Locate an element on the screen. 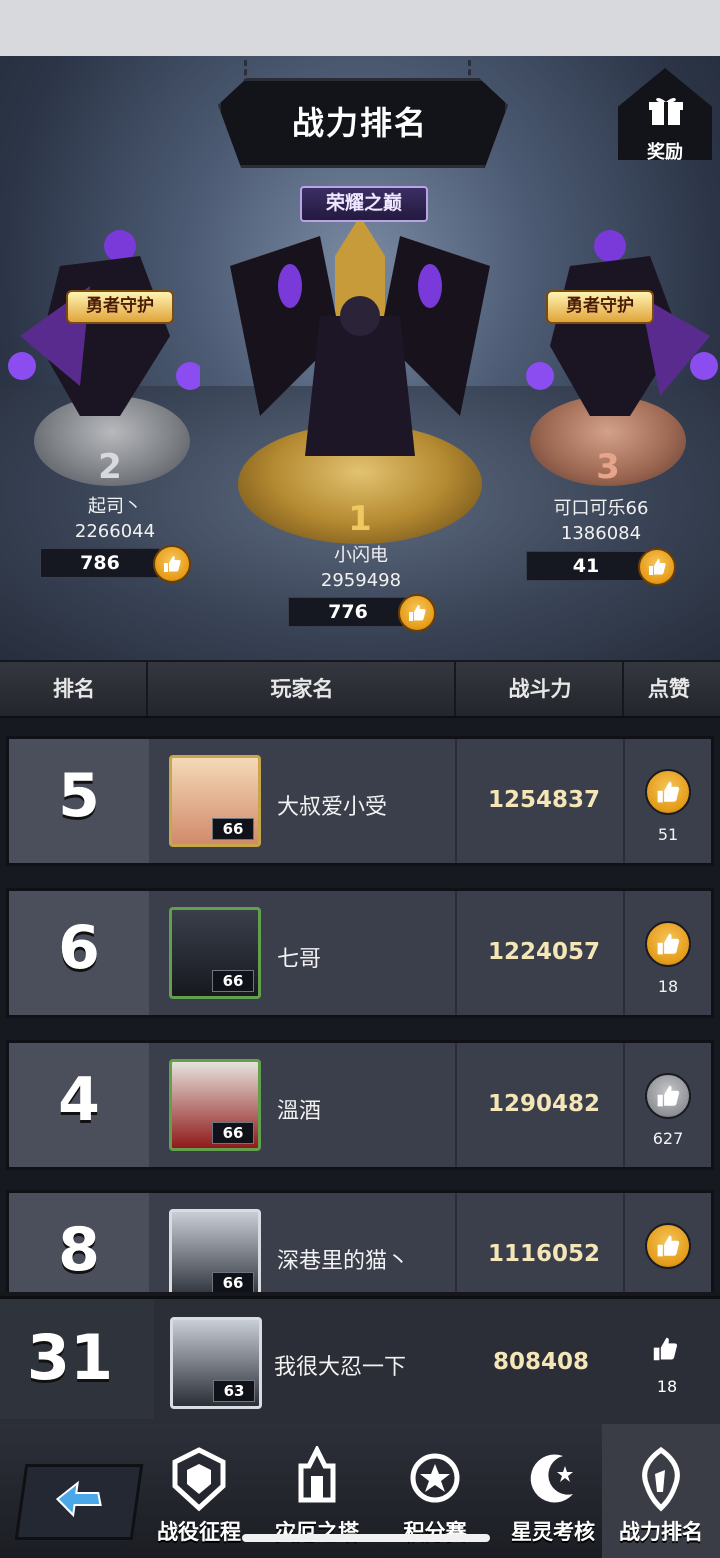 The image size is (720, 1558). podium-likes-count-1: 776 is located at coordinates (348, 612).